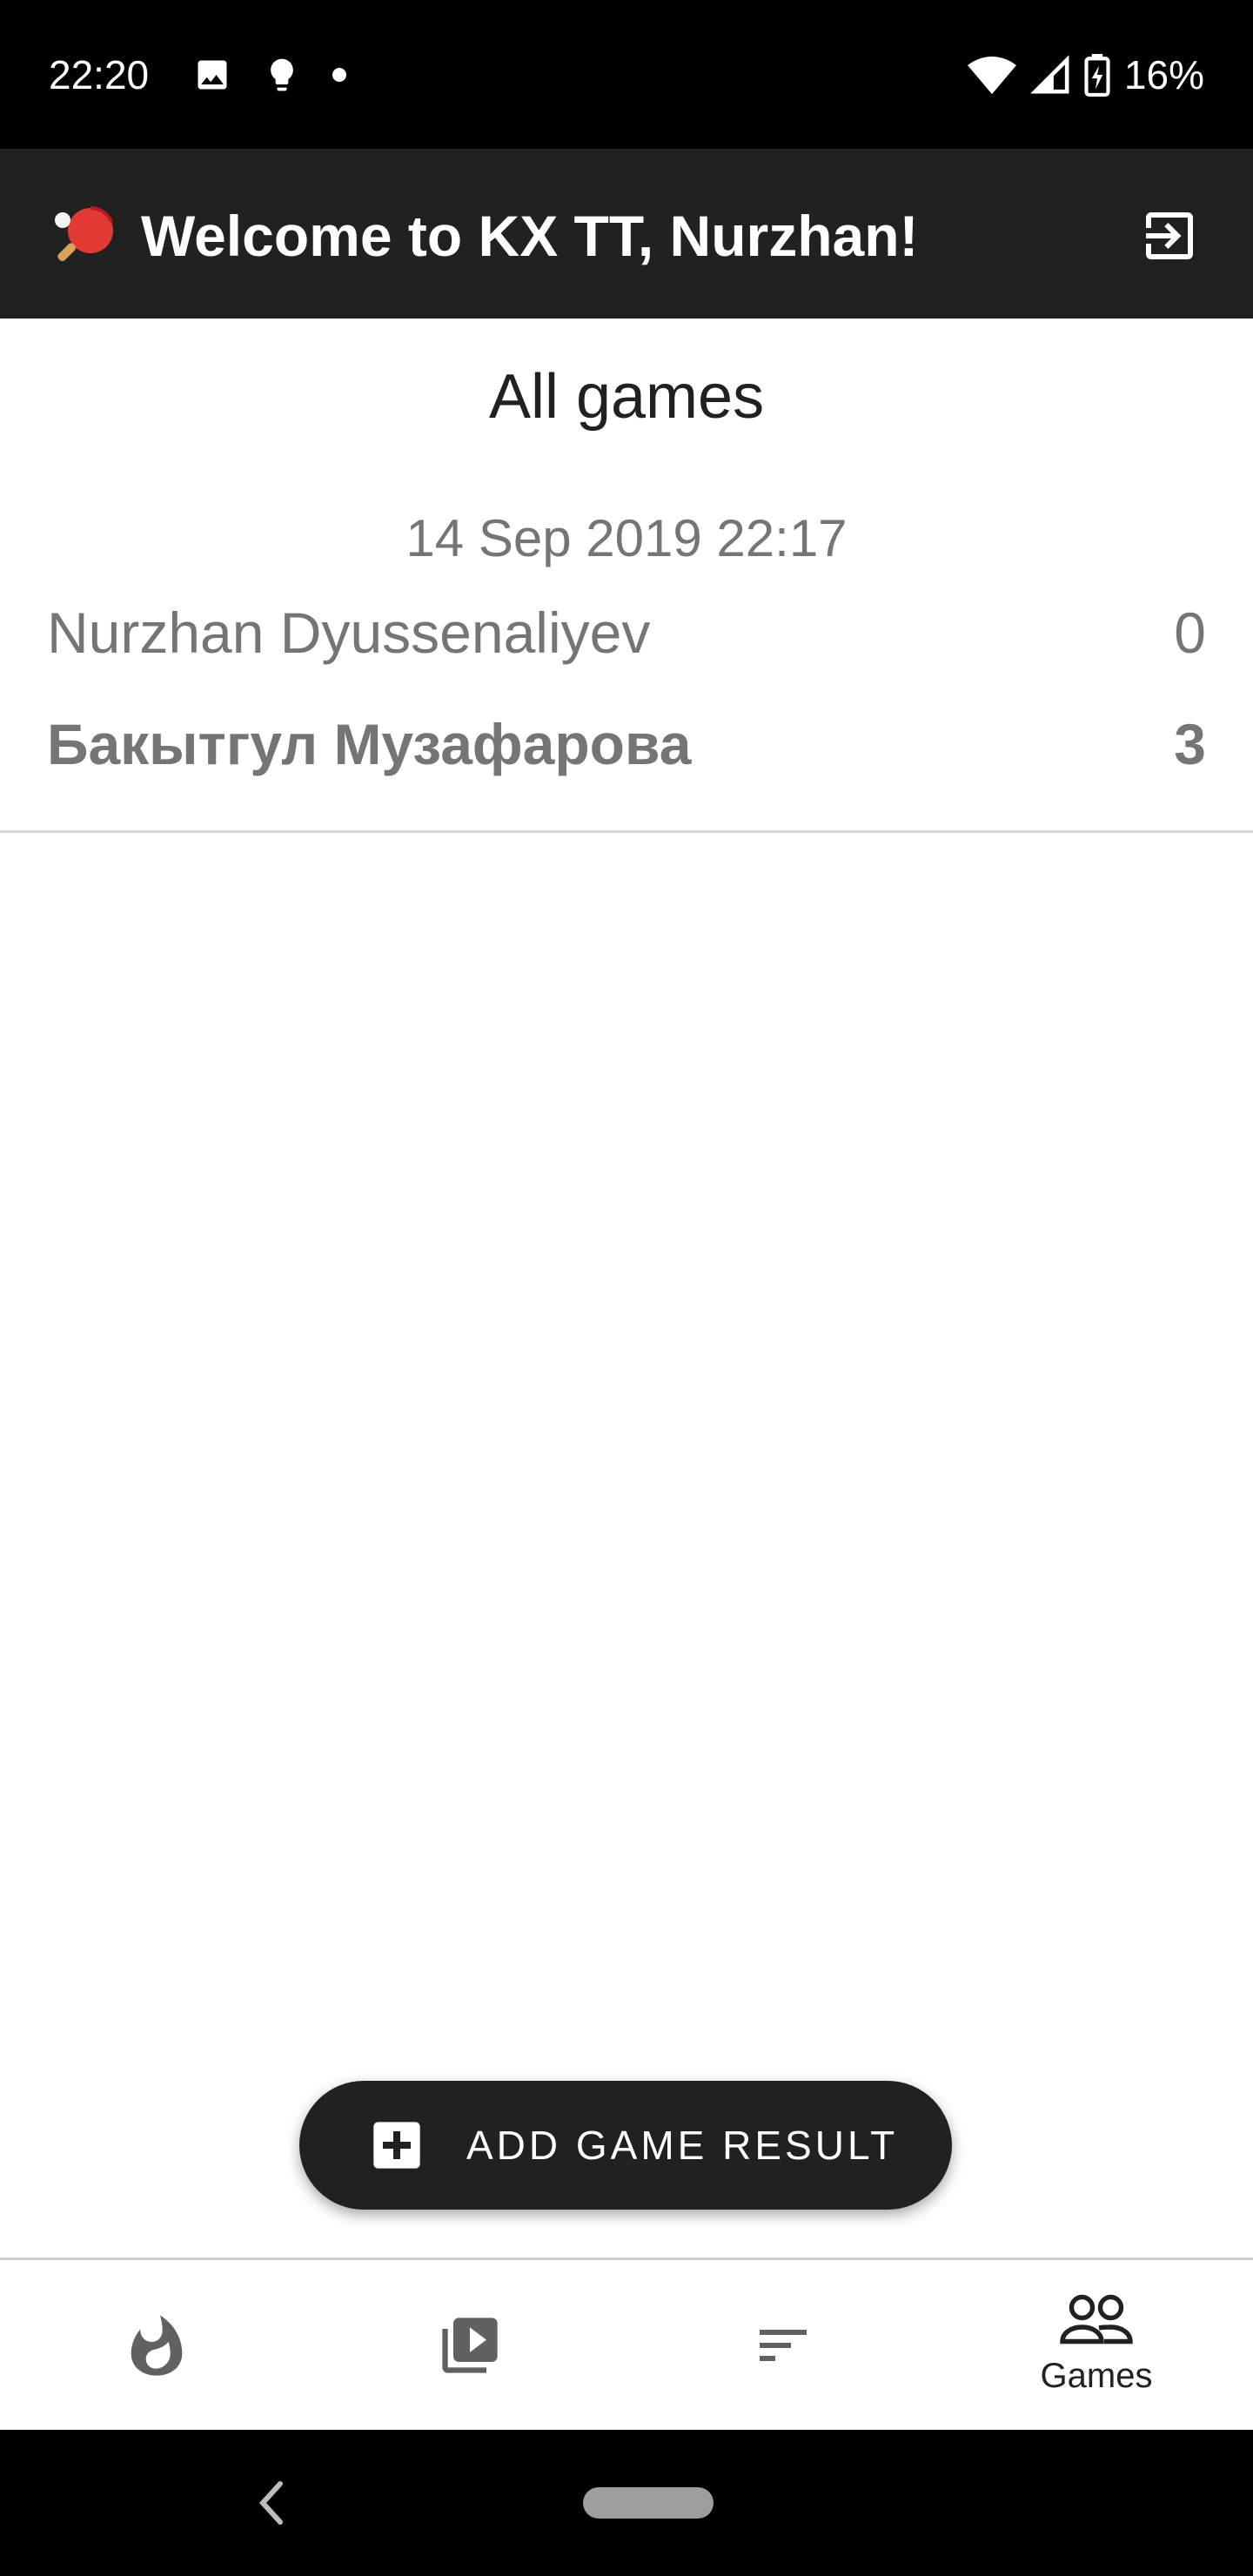  I want to click on flame-icon, so click(157, 2345).